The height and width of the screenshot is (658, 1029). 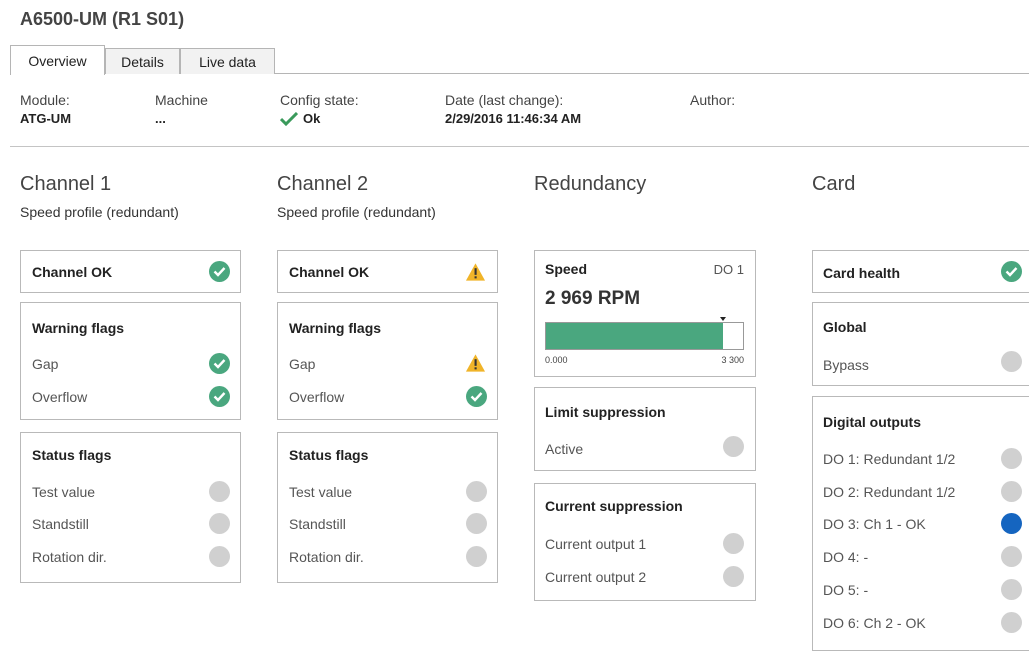 I want to click on do3-label: DO 3: Ch 1 - OK, so click(x=874, y=524).